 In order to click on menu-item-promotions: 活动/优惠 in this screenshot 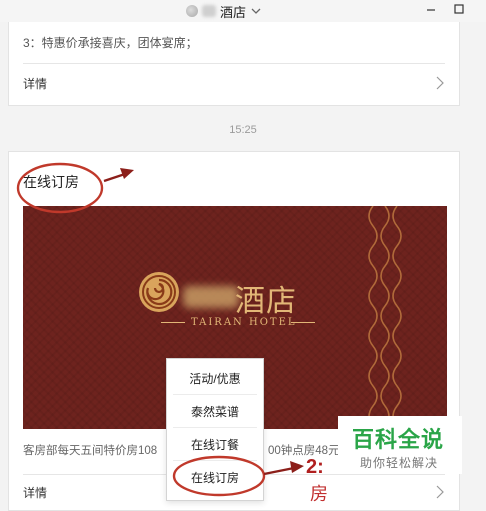, I will do `click(215, 378)`.